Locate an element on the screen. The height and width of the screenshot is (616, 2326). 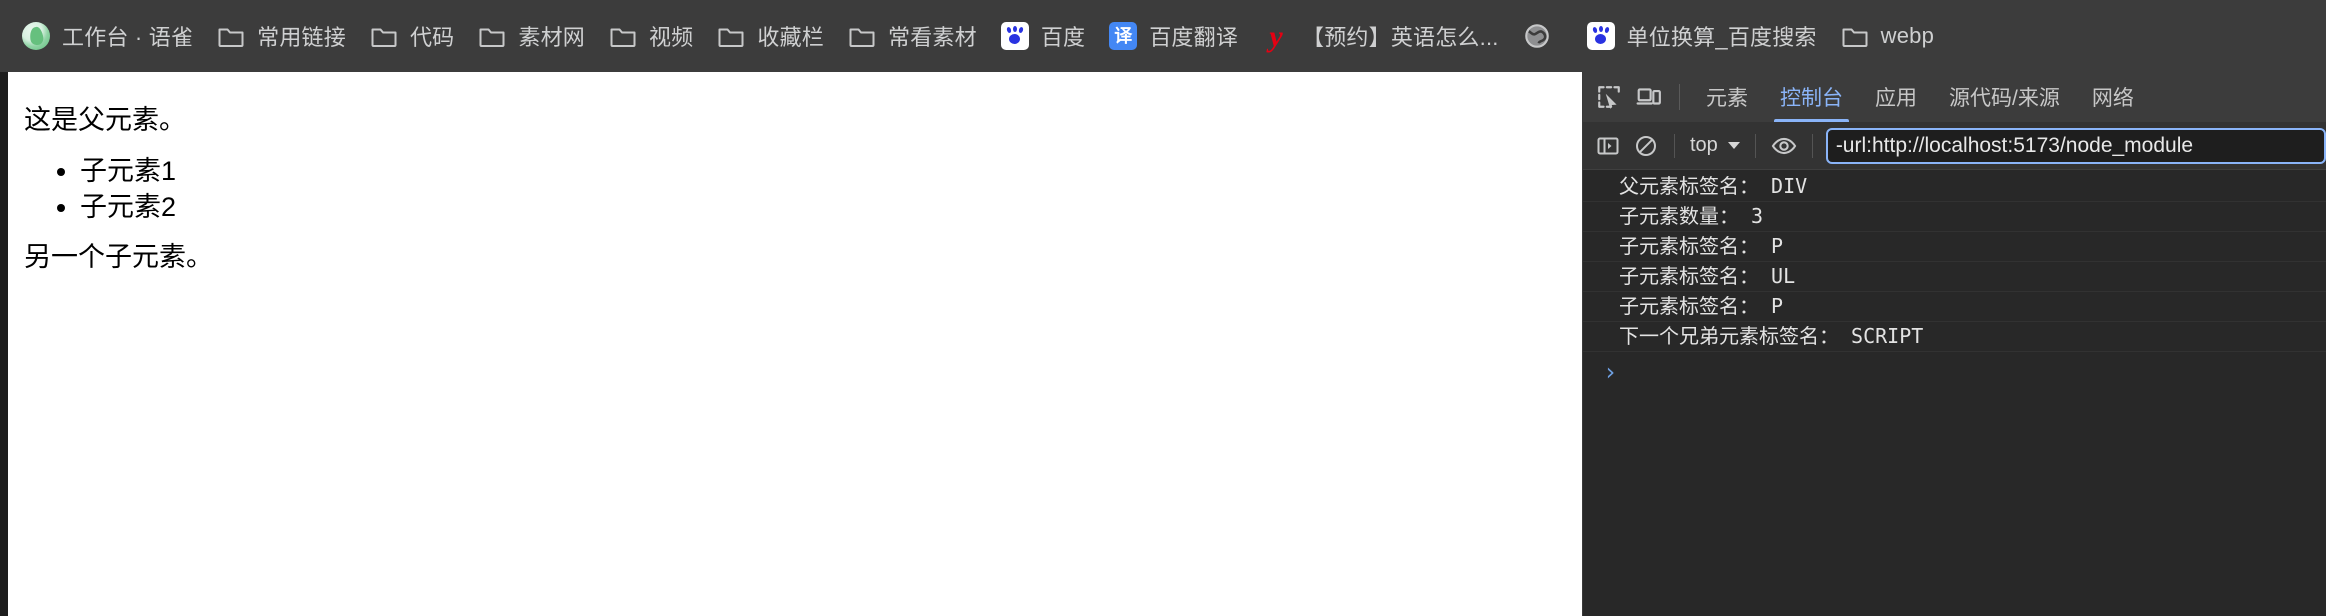
tab-label: 控制台 is located at coordinates (1811, 98).